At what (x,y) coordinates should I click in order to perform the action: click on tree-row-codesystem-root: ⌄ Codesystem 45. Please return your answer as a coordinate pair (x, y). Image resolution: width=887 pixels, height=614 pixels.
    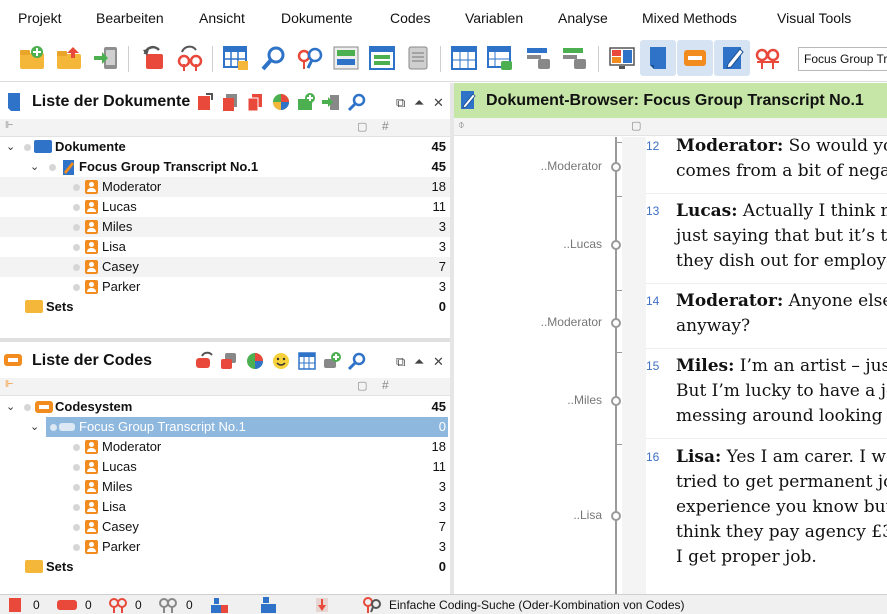
    Looking at the image, I should click on (225, 407).